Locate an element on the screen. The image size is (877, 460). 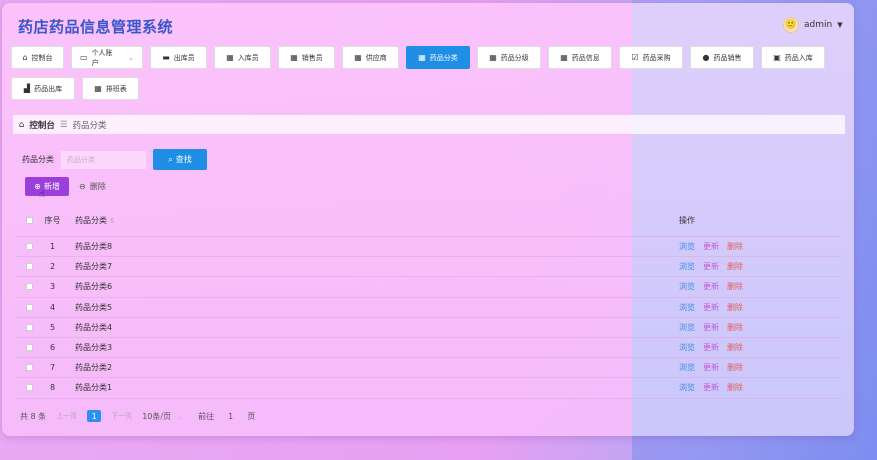
pager-current-page: 1 is located at coordinates (94, 416).